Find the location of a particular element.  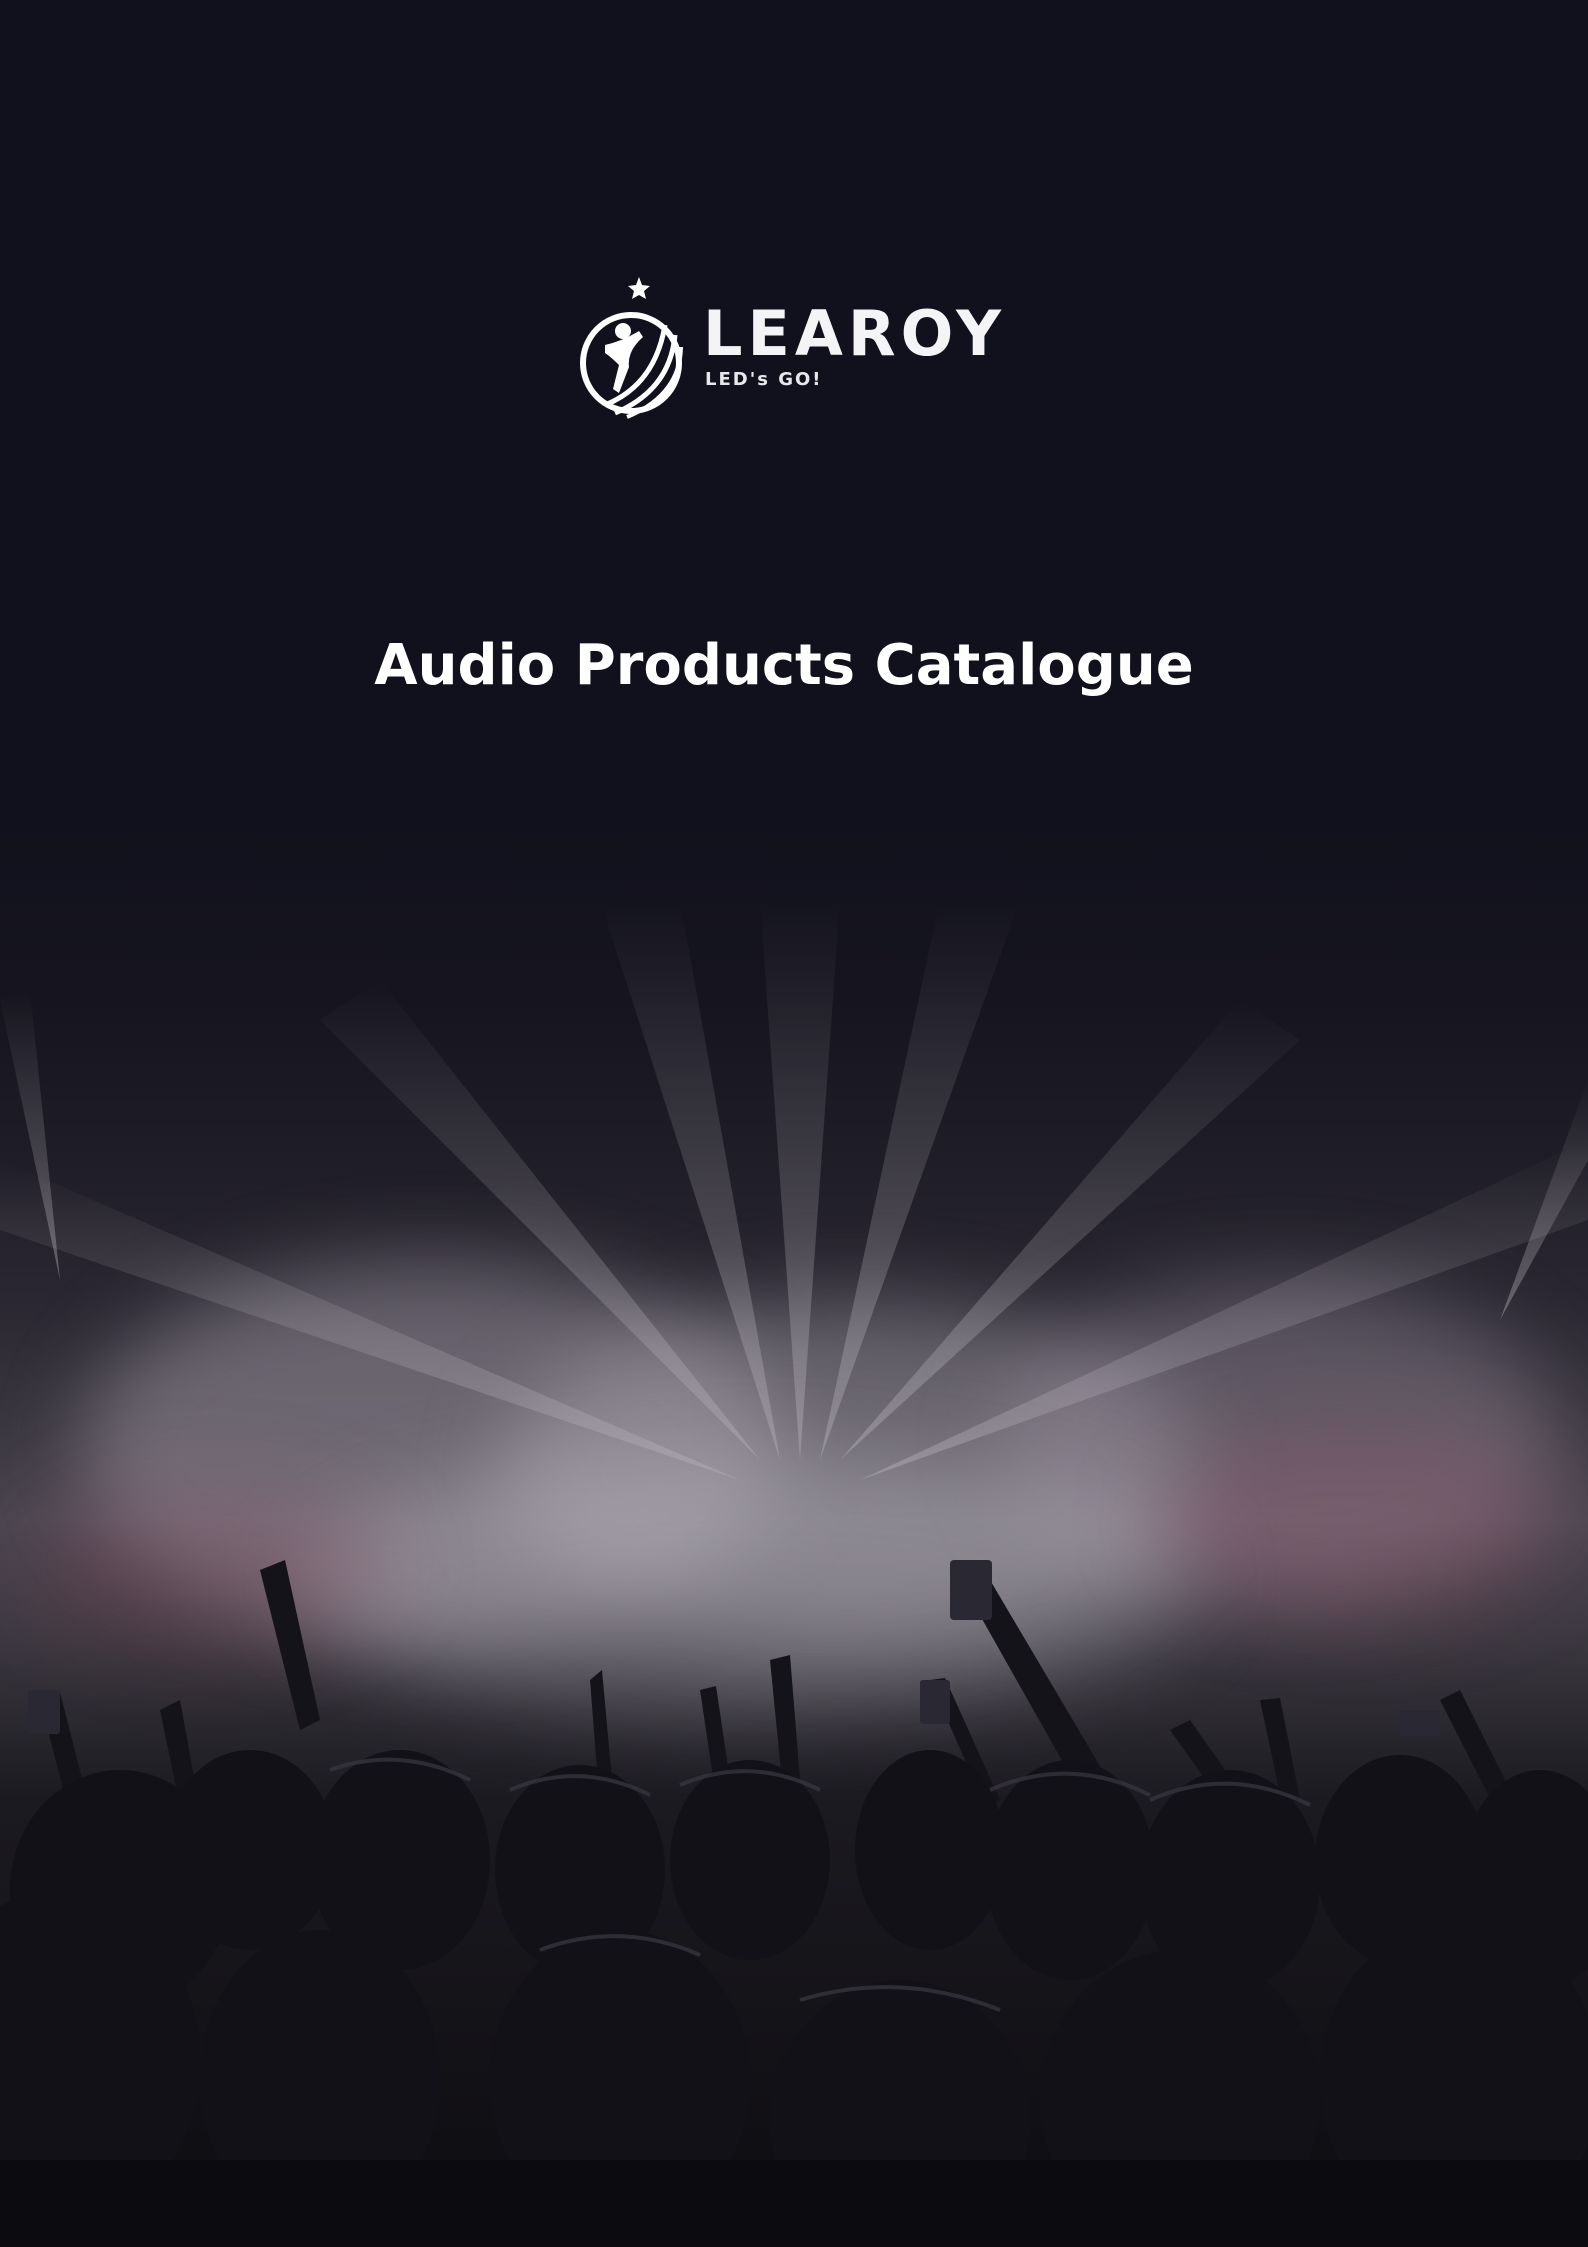

brand-tagline: LED's GO! is located at coordinates (764, 379).